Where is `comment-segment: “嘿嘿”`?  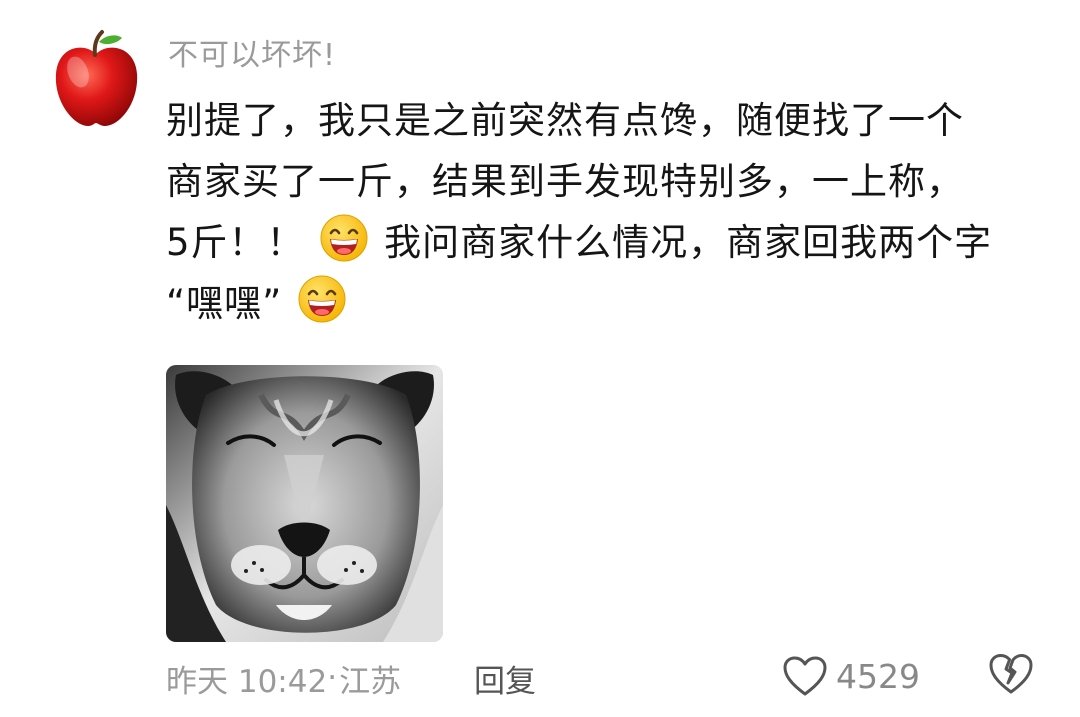 comment-segment: “嘿嘿” is located at coordinates (224, 303).